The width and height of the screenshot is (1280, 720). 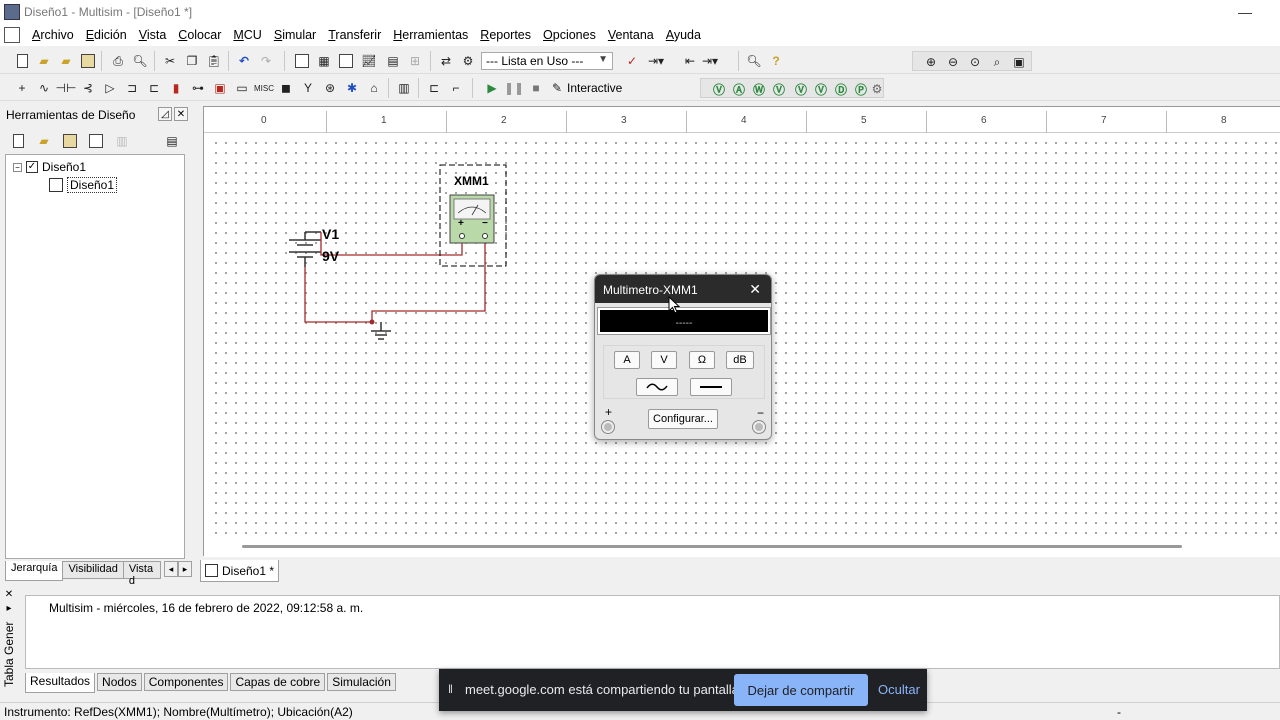 What do you see at coordinates (759, 427) in the screenshot?
I see `negative-terminal` at bounding box center [759, 427].